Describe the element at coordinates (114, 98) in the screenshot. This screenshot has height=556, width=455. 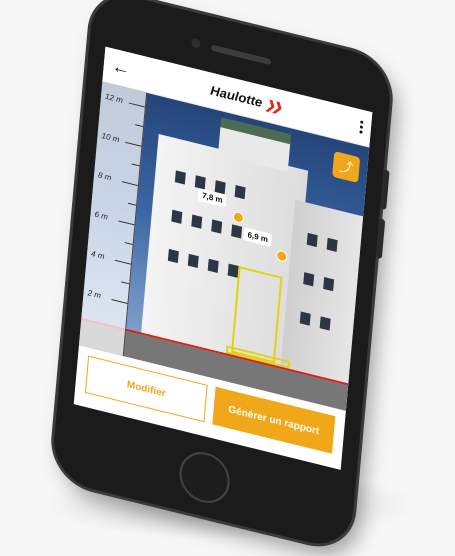
I see `ruler-label: 12 m` at that location.